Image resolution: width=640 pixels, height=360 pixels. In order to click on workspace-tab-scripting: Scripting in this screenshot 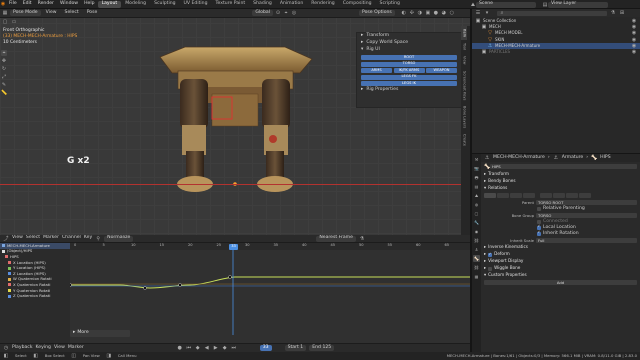, I will do `click(390, 4)`.